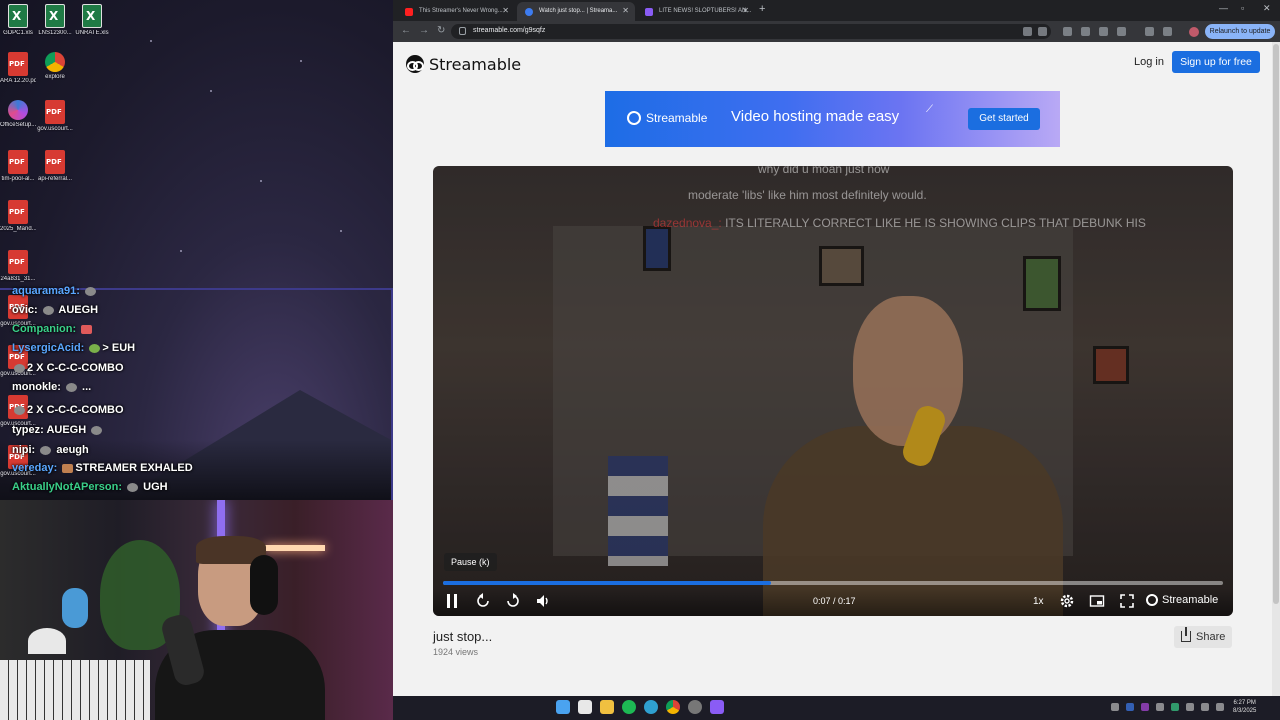 This screenshot has height=720, width=1280. What do you see at coordinates (456, 11) in the screenshot?
I see `tab-1: This Streamer's Never Wrong... ✕` at bounding box center [456, 11].